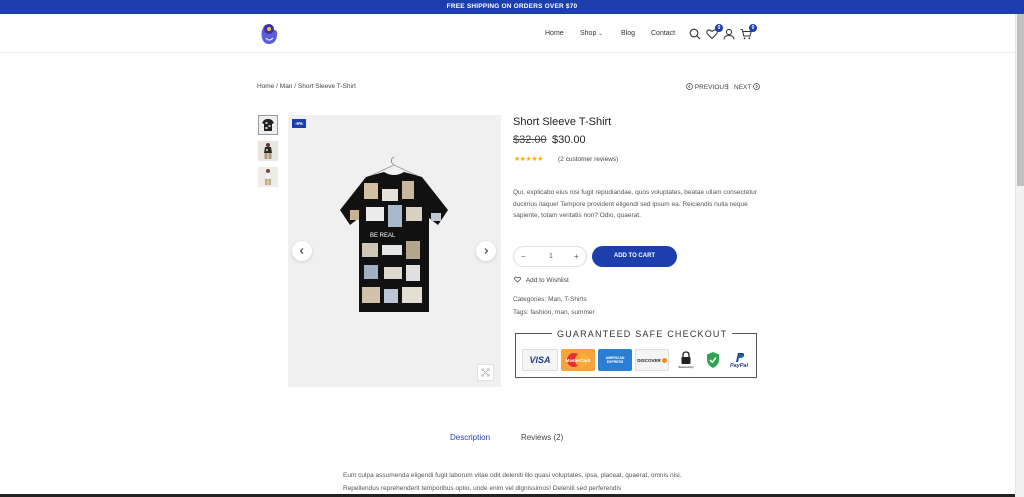 The height and width of the screenshot is (497, 1024). Describe the element at coordinates (547, 280) in the screenshot. I see `wishlist-label: Add to Wishlist` at that location.